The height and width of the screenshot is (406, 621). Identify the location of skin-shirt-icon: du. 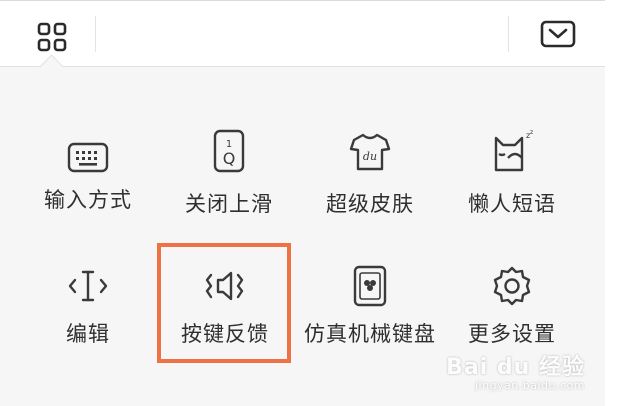
(370, 152).